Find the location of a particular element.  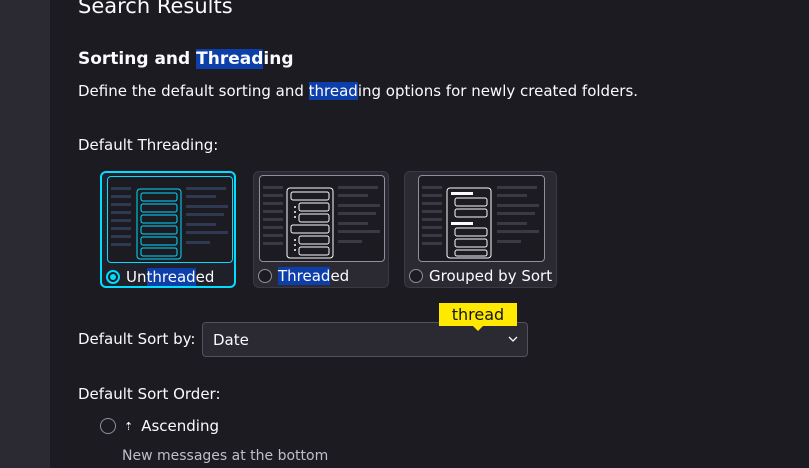

sort-by-value: Date is located at coordinates (231, 339).